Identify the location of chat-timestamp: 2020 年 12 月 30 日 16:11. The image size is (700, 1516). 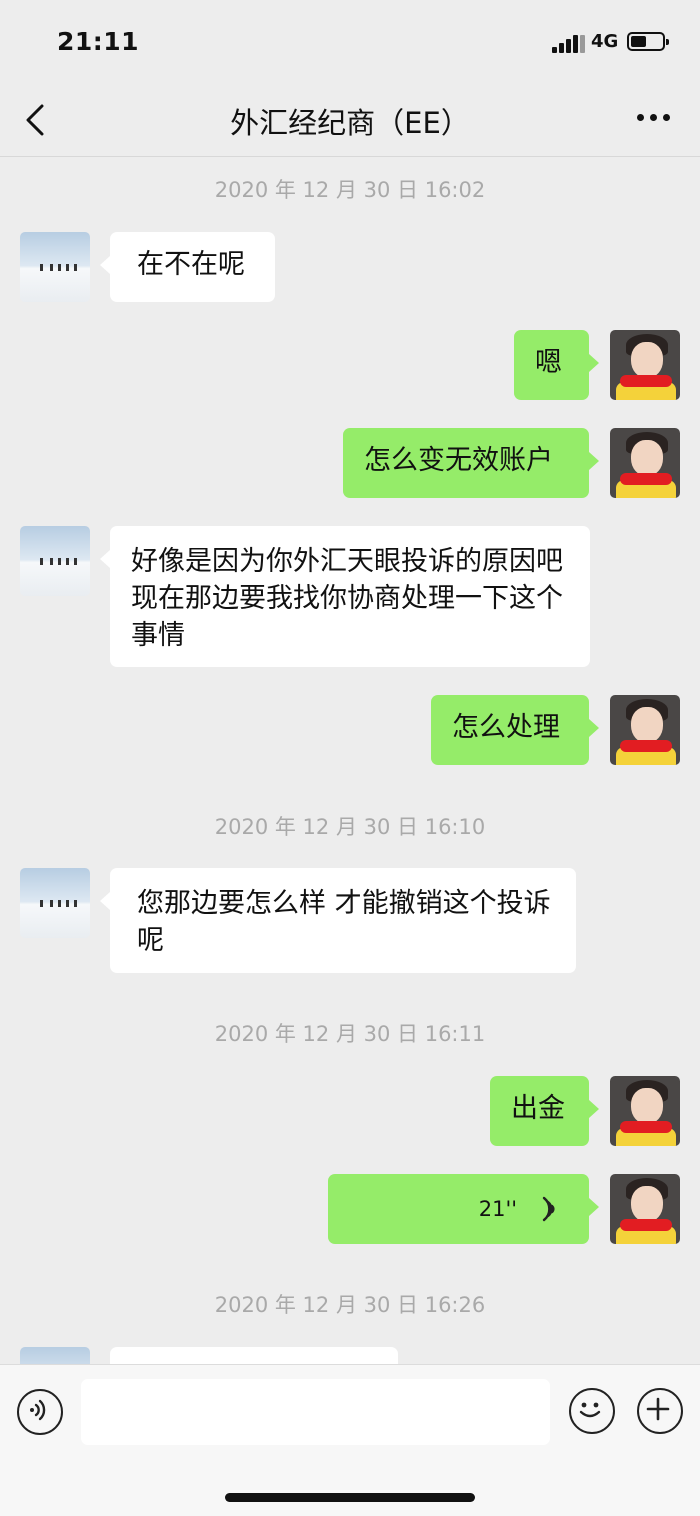
(350, 1034).